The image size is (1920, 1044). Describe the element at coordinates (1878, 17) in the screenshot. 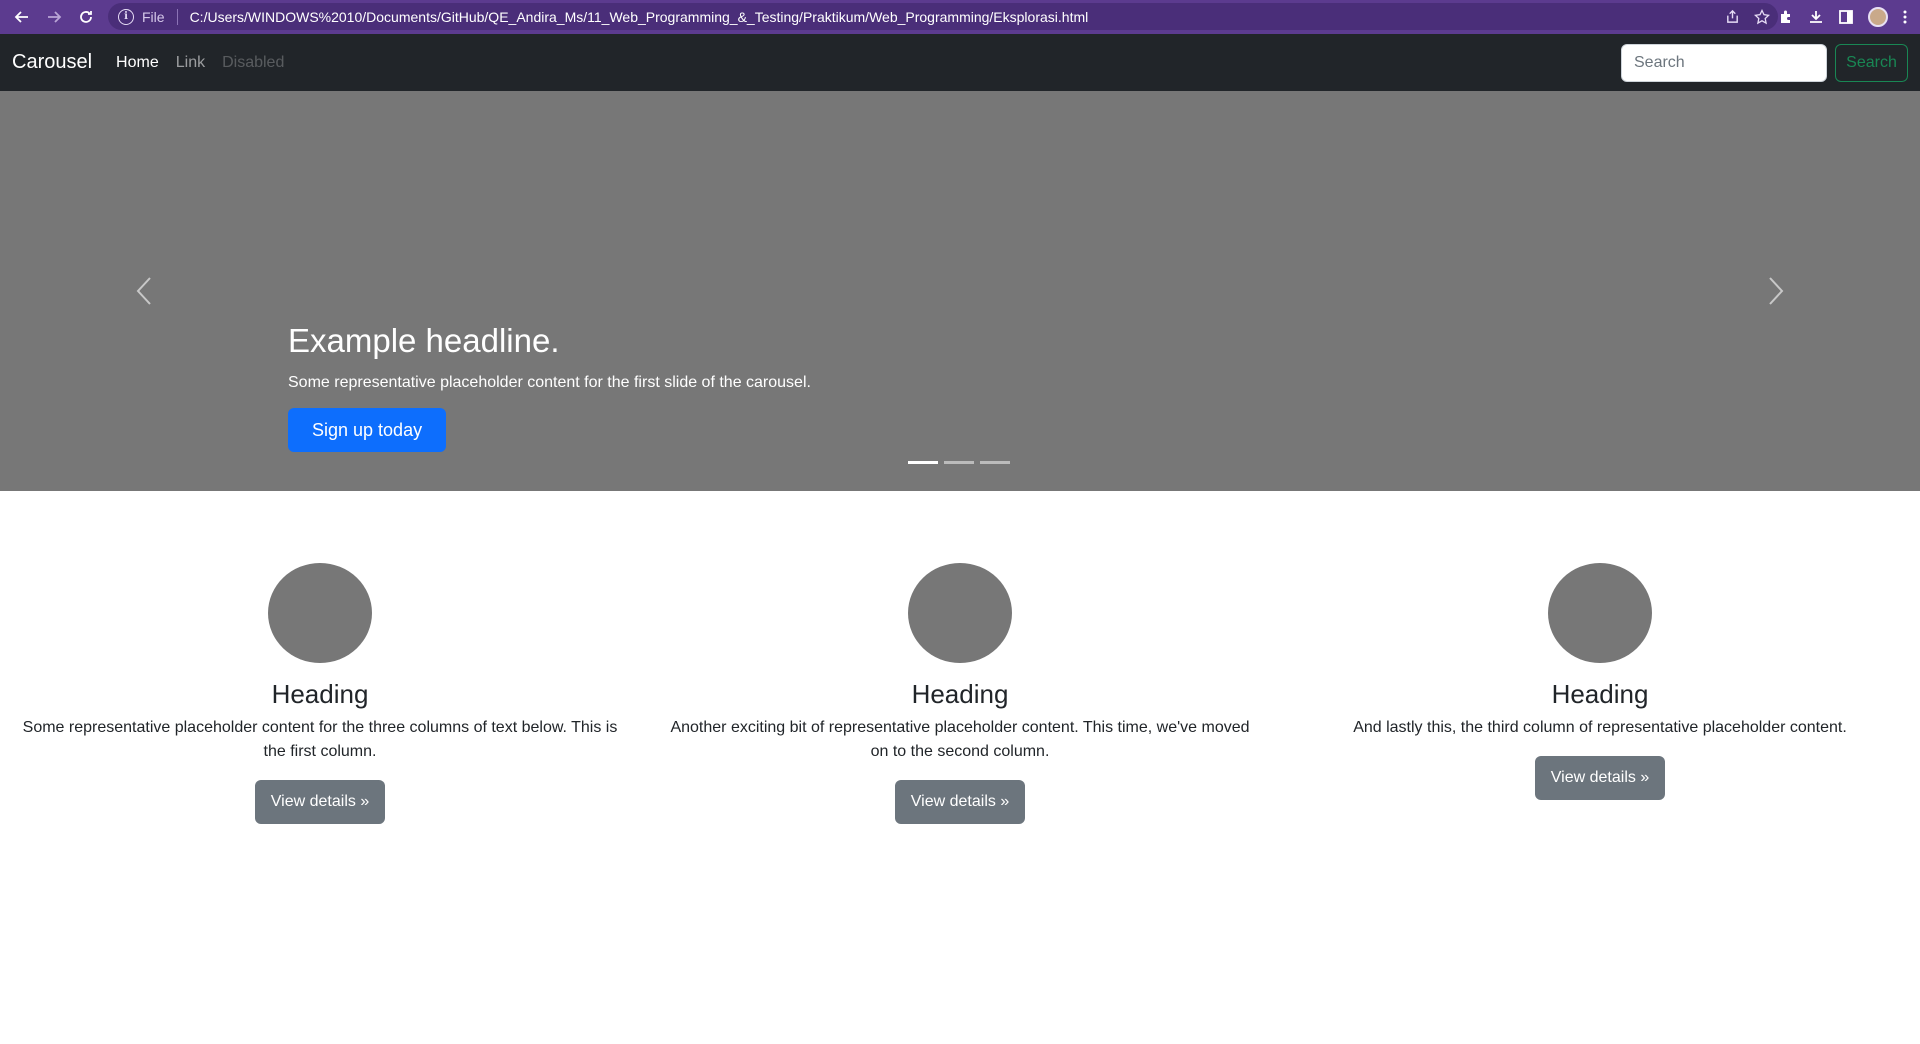

I see `profile-avatar` at that location.